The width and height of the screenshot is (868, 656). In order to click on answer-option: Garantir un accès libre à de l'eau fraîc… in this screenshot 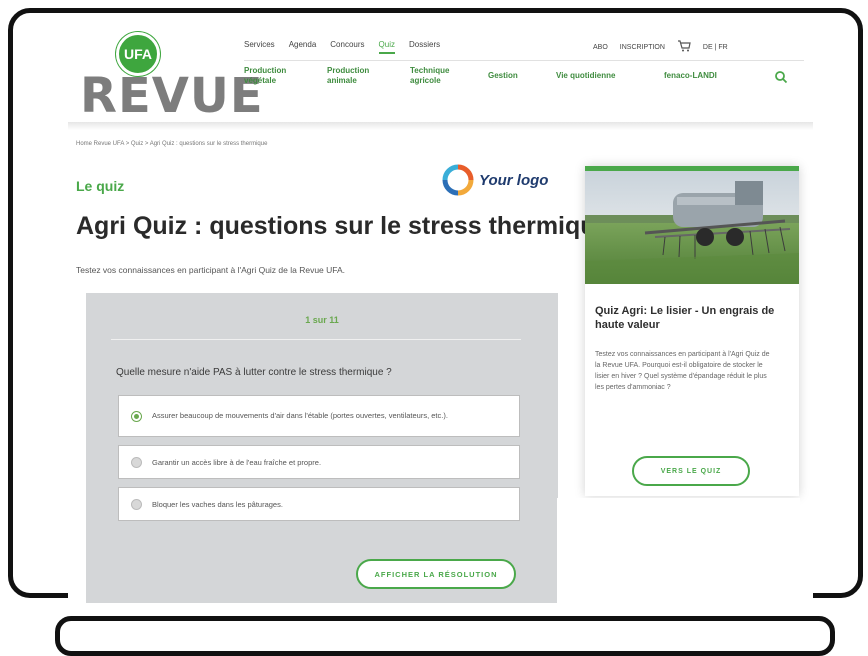, I will do `click(319, 462)`.